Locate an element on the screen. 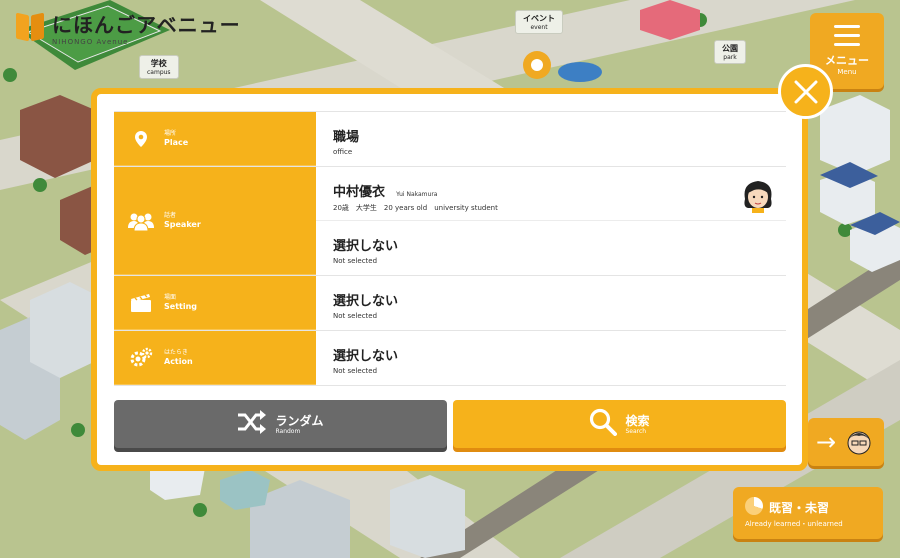  filter-category-place: 場所 Place is located at coordinates (215, 139).